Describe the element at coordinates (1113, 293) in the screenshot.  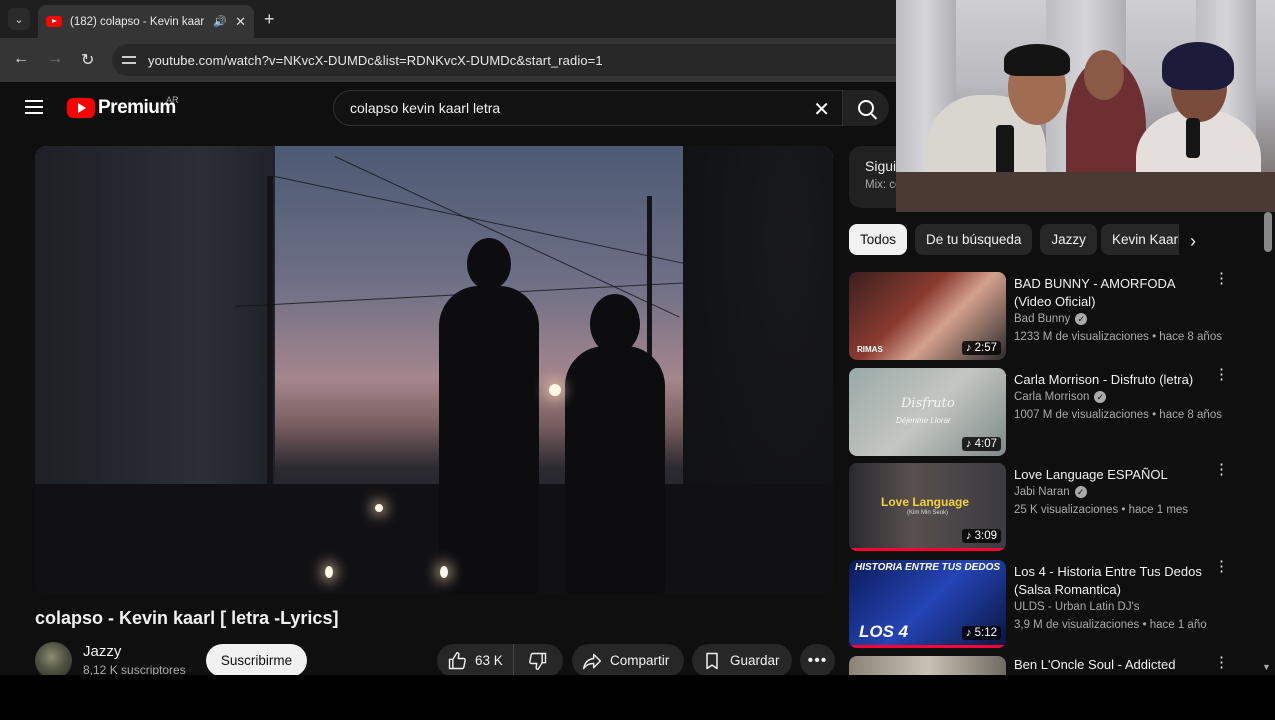
I see `rec-title: BAD BUNNY - AMORFODA (Video Oficial)` at that location.